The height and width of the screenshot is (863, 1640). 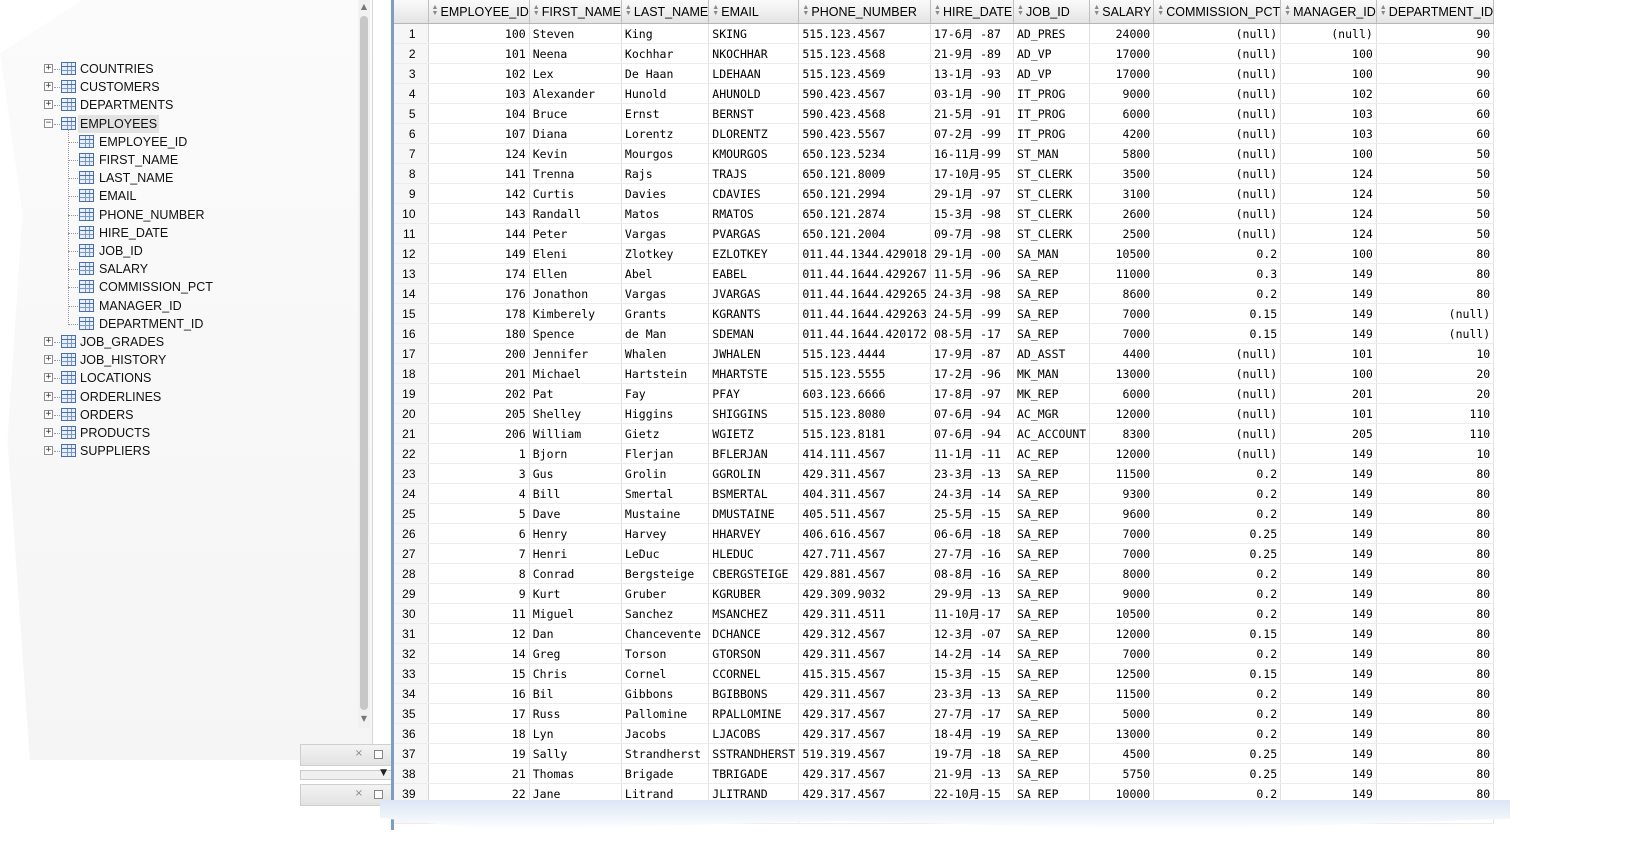 I want to click on row-number: 26, so click(x=411, y=533).